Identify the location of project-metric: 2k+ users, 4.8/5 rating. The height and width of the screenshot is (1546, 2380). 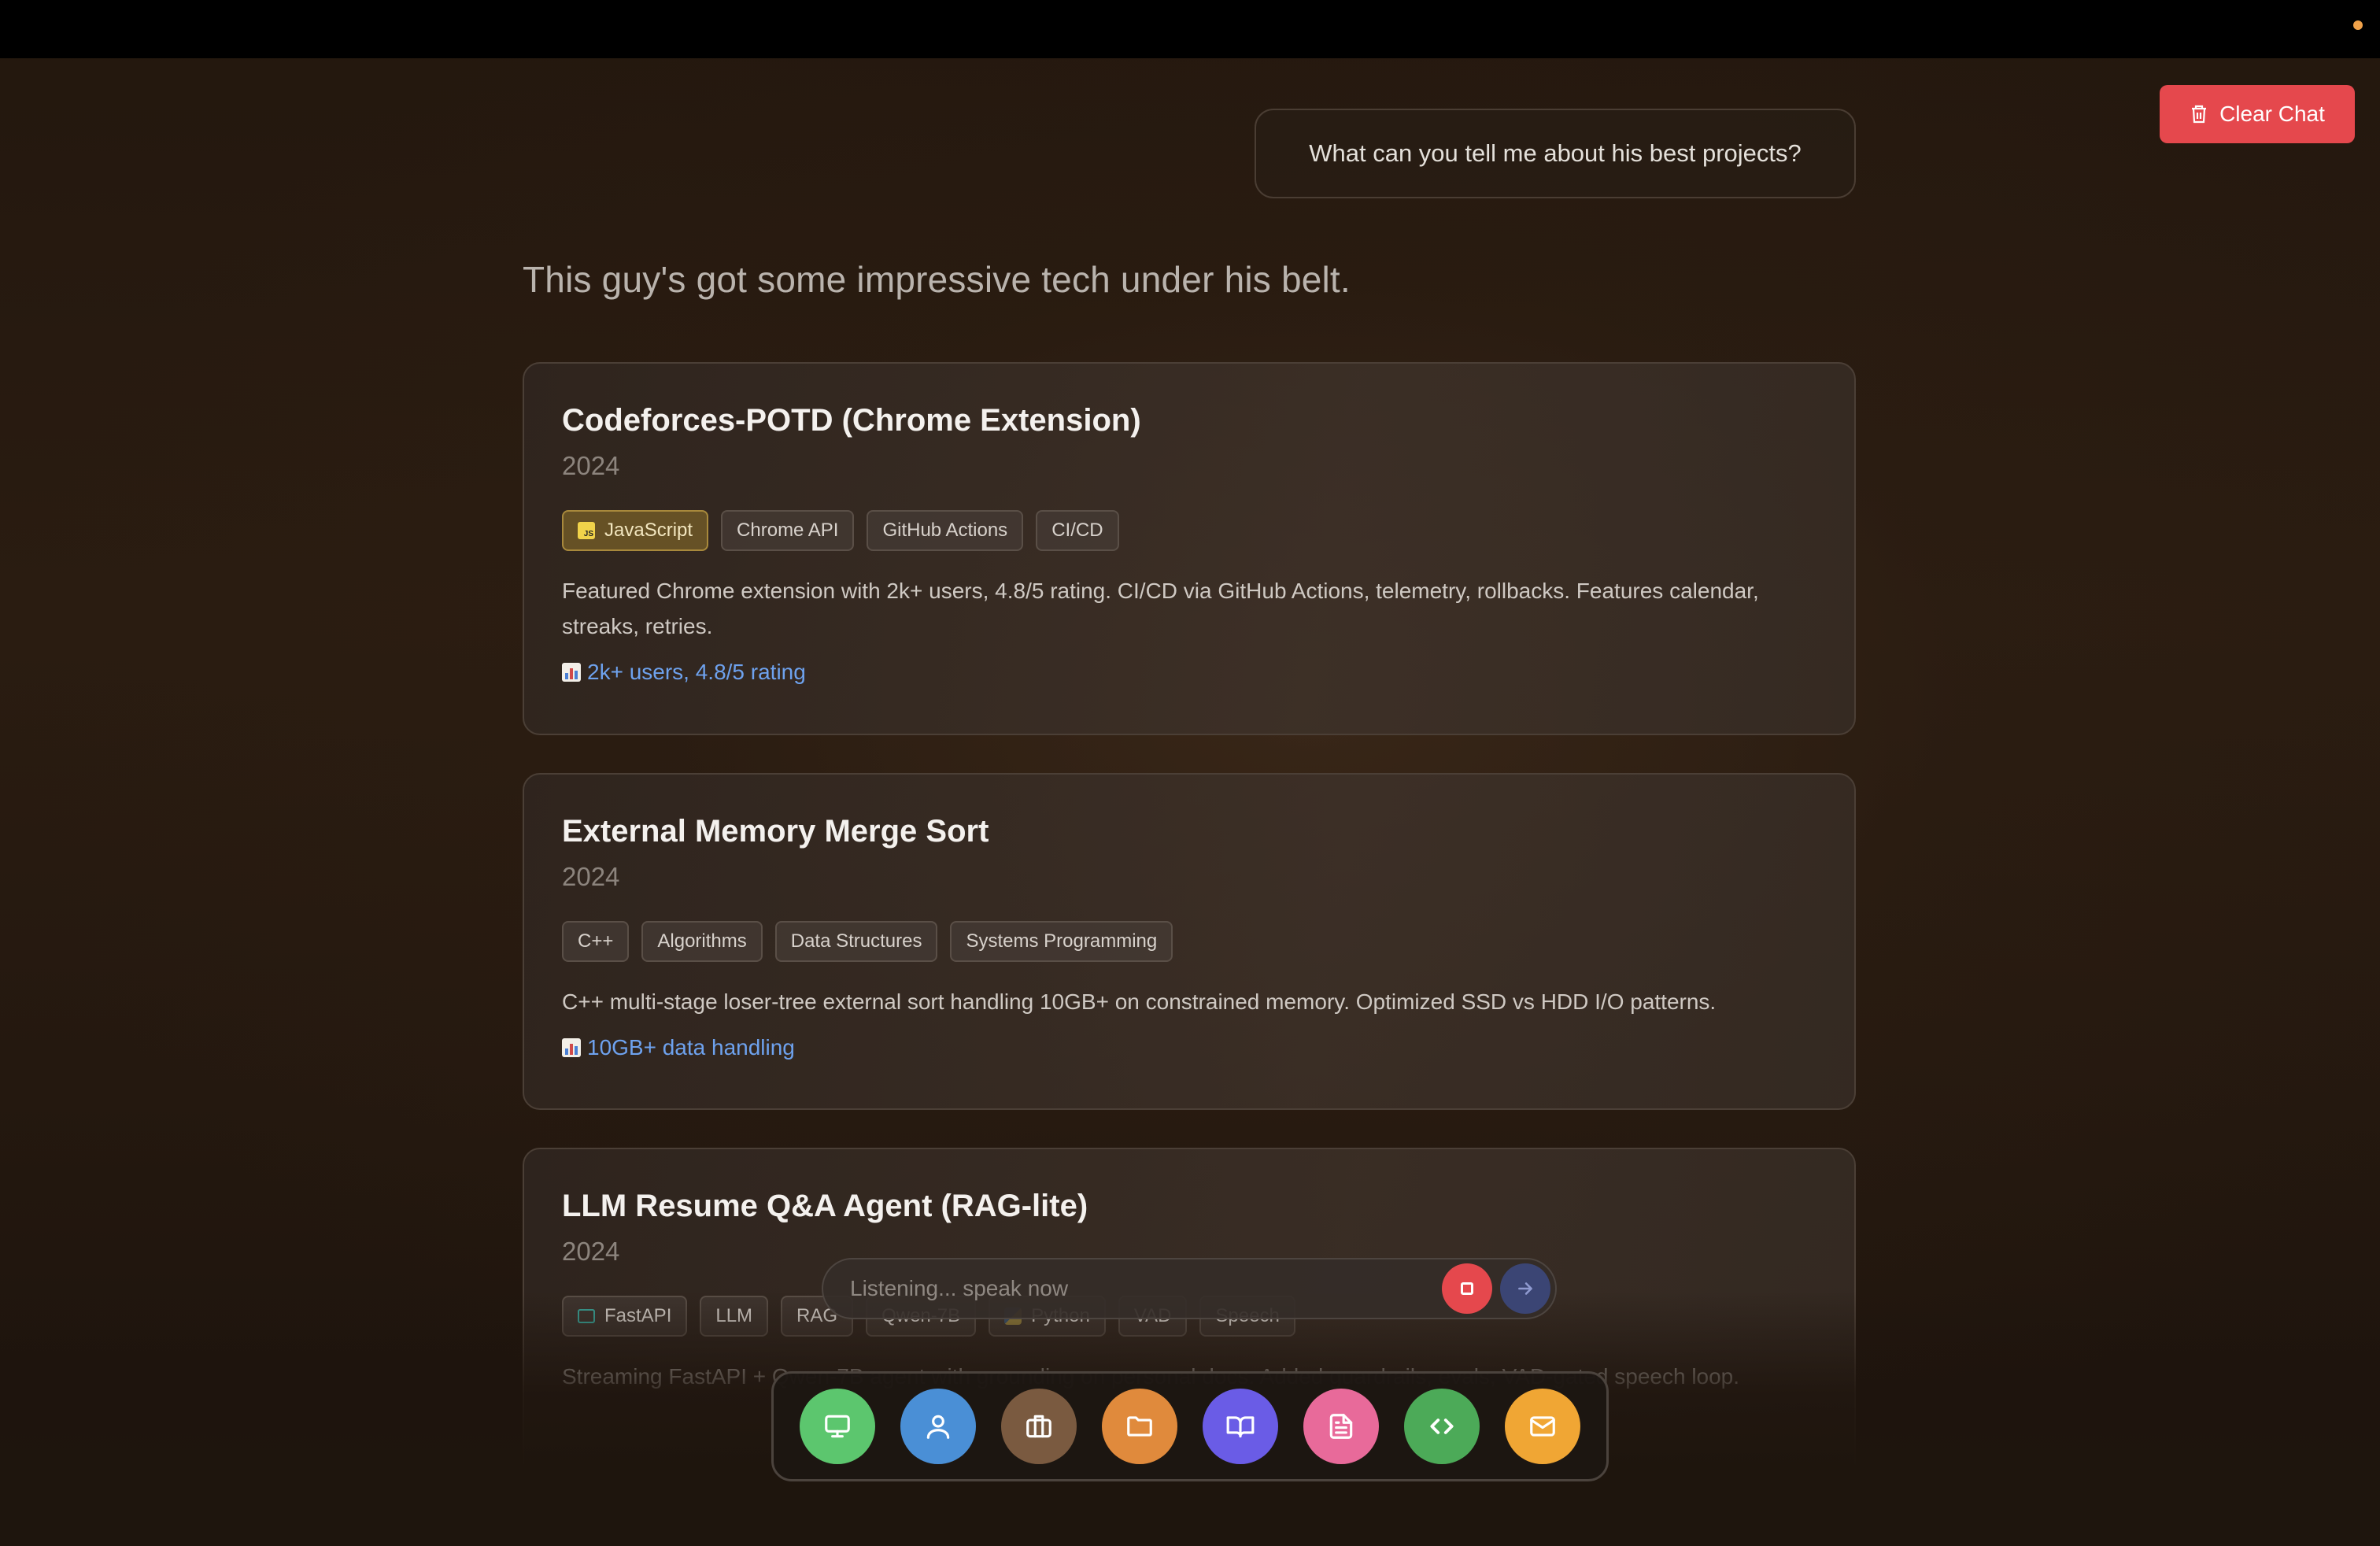
(1189, 672).